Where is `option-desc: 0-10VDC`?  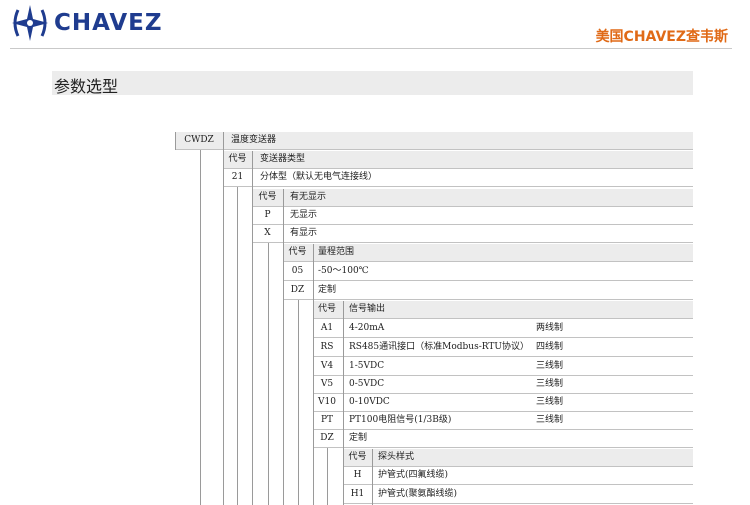
option-desc: 0-10VDC is located at coordinates (369, 402).